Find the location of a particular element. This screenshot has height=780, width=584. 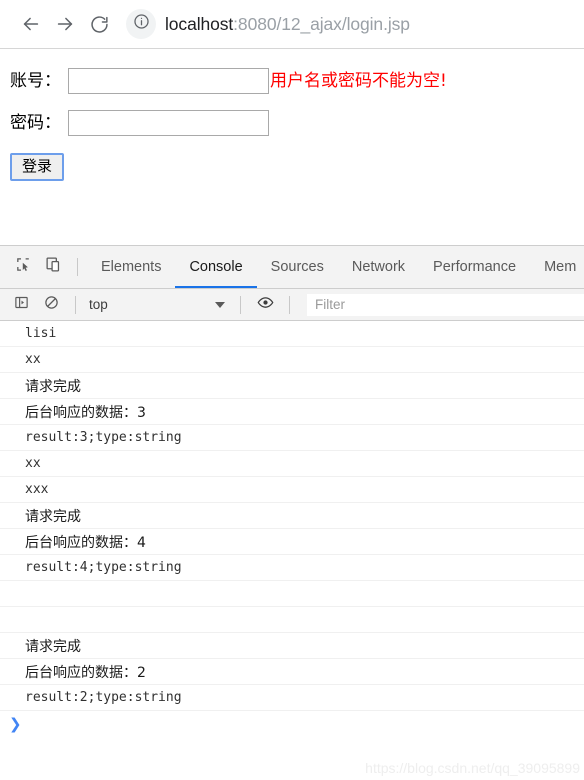

device-toolbar-icon is located at coordinates (53, 267).